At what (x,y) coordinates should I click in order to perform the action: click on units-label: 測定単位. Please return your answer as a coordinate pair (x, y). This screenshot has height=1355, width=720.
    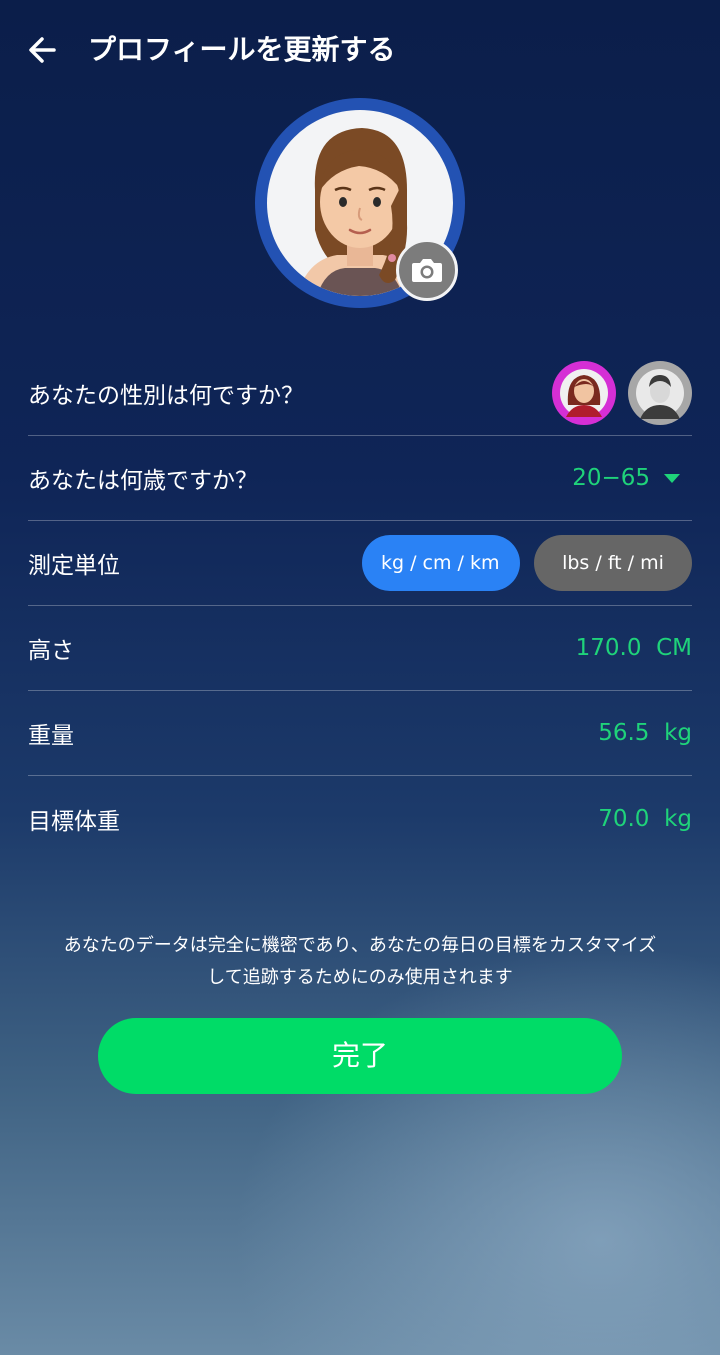
    Looking at the image, I should click on (74, 566).